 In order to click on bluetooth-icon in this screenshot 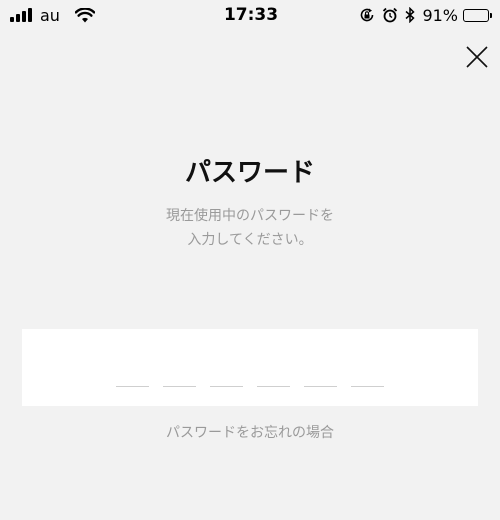, I will do `click(410, 15)`.